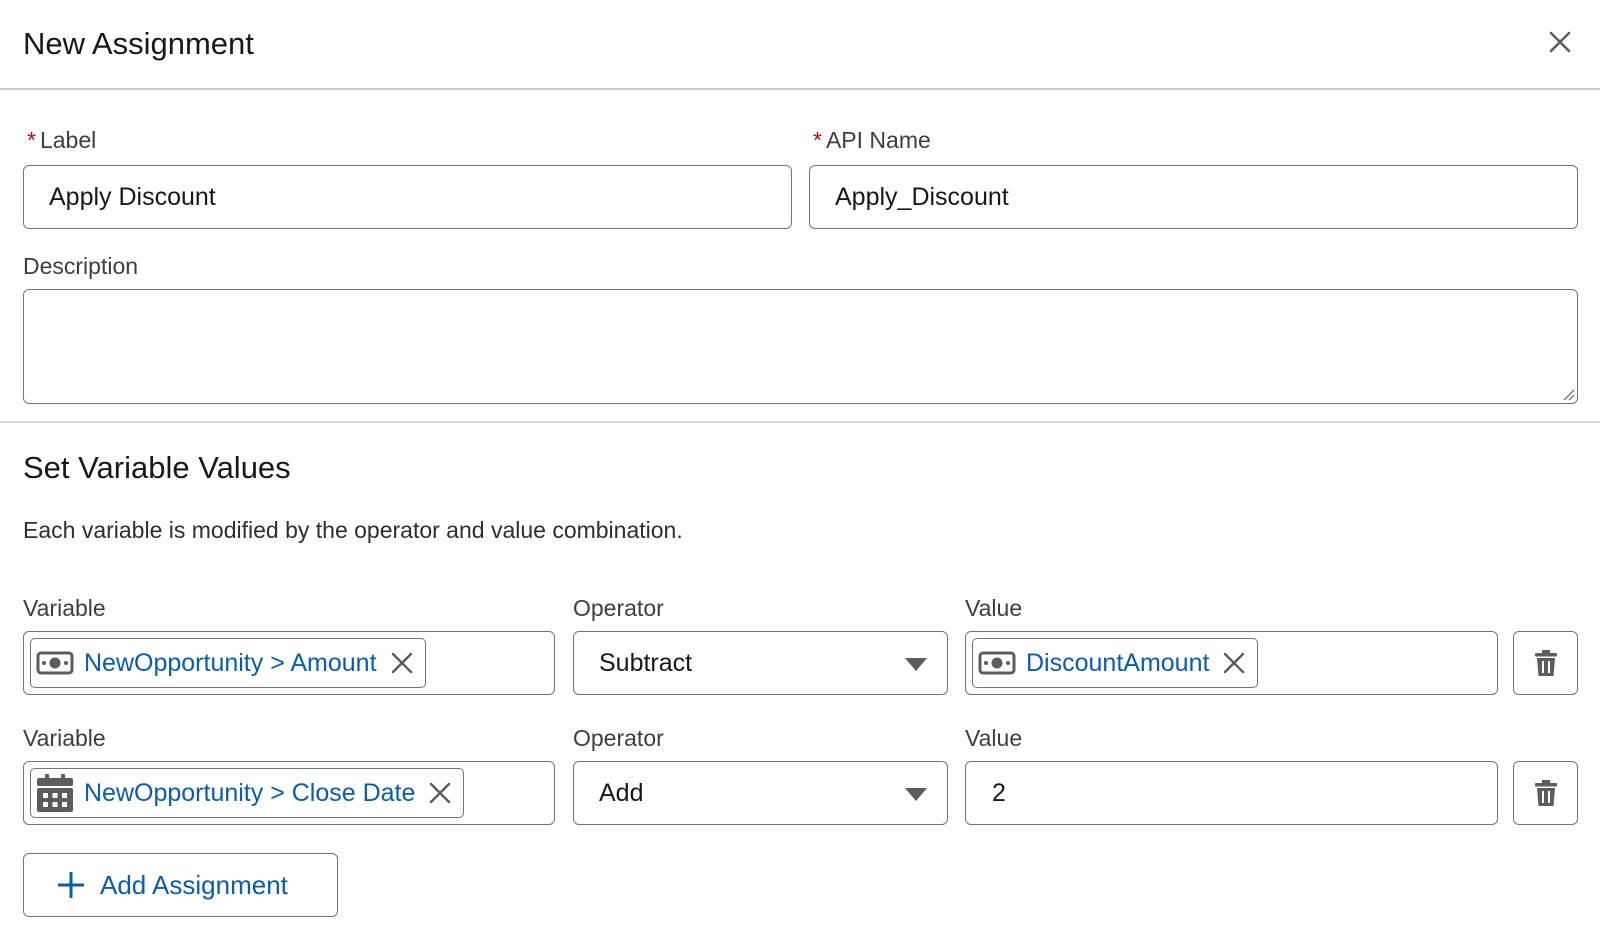 This screenshot has width=1600, height=952. What do you see at coordinates (132, 196) in the screenshot?
I see `label-input-value: Apply Discount` at bounding box center [132, 196].